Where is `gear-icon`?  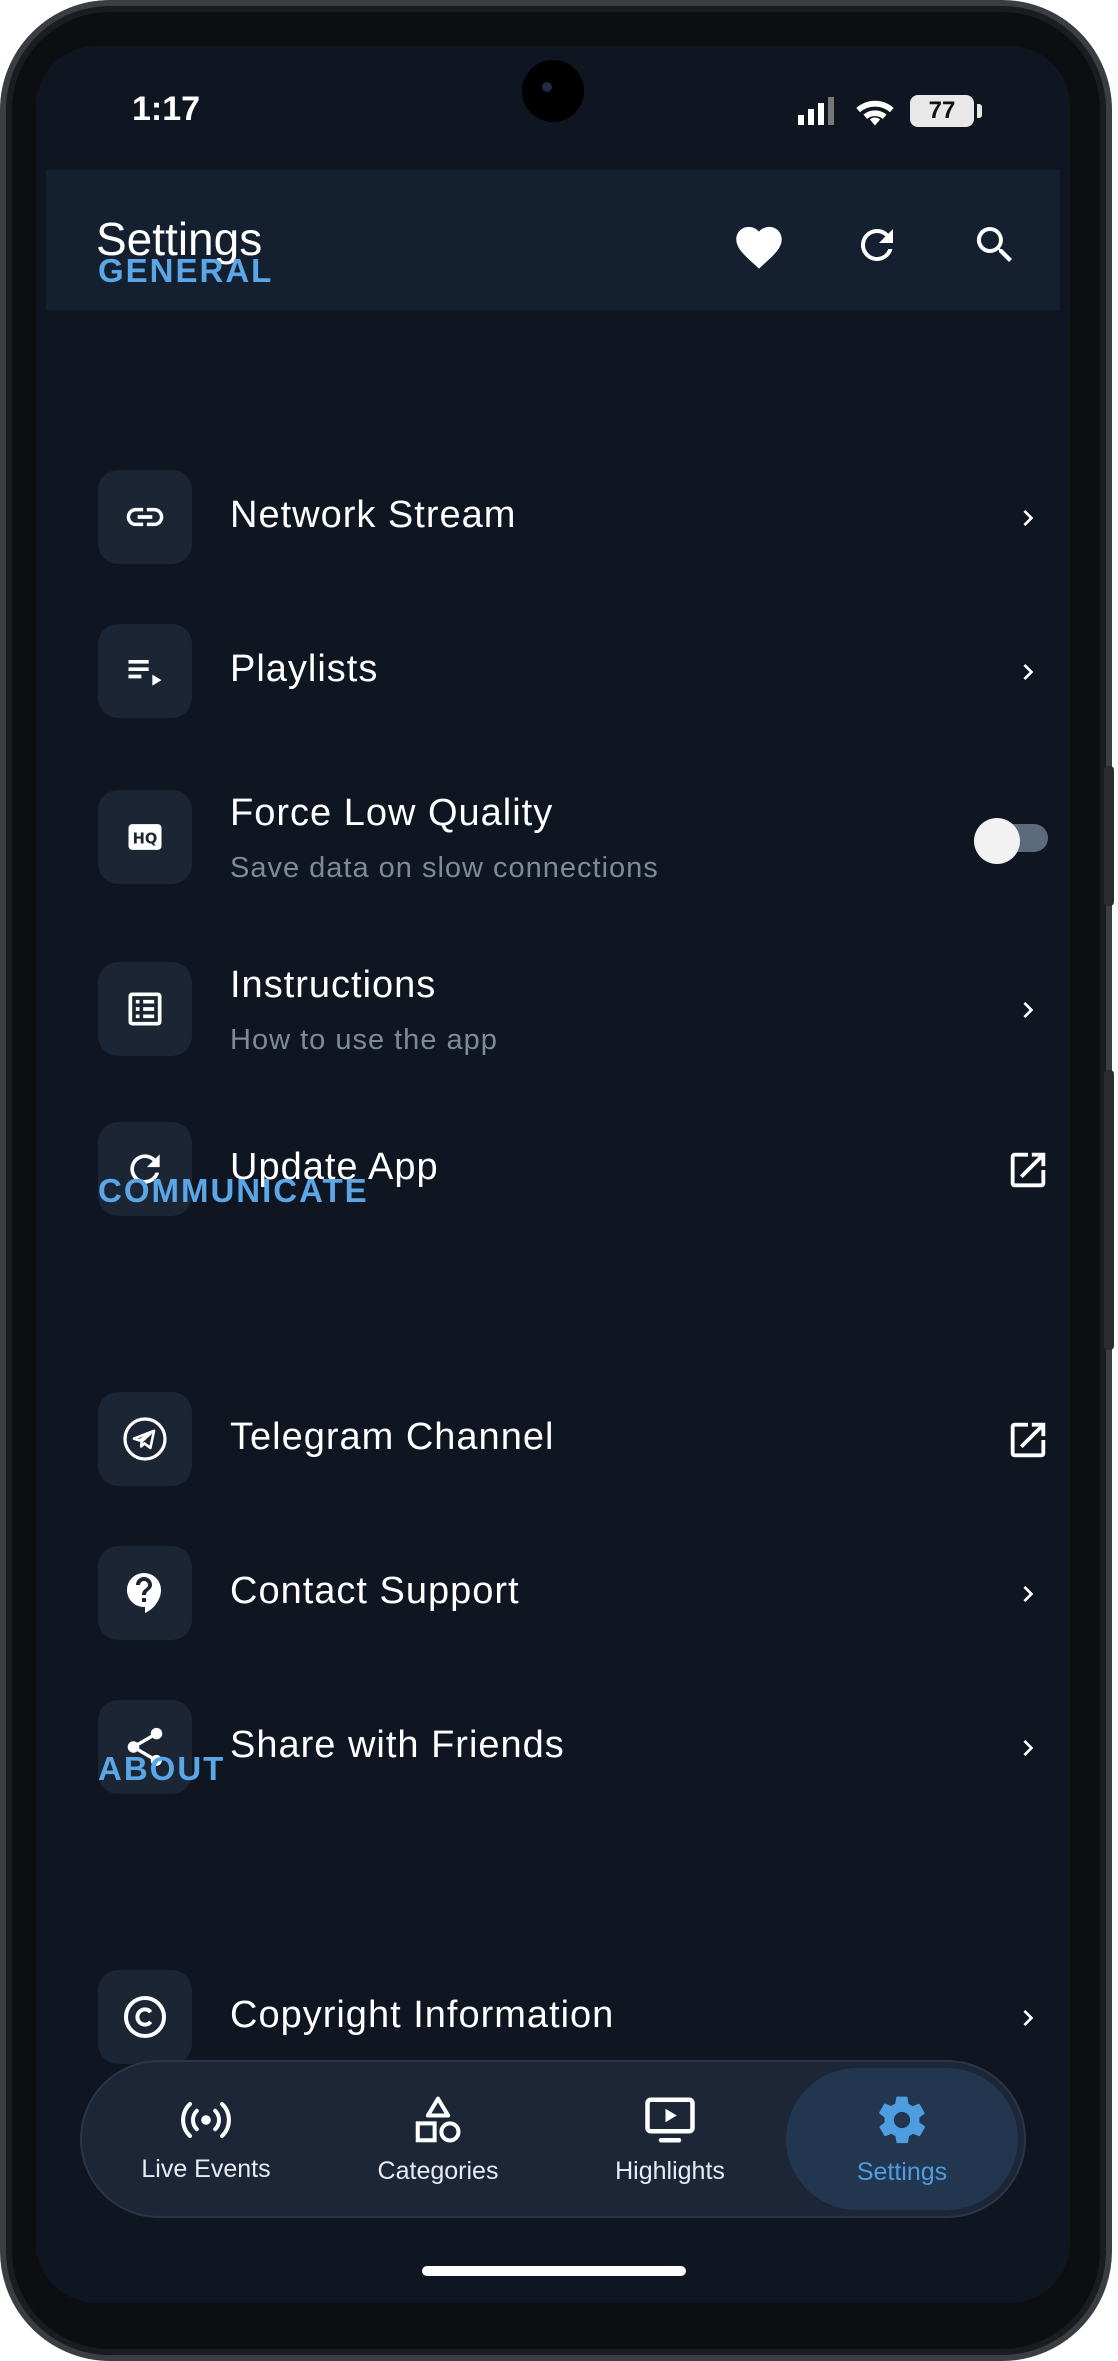
gear-icon is located at coordinates (902, 2119).